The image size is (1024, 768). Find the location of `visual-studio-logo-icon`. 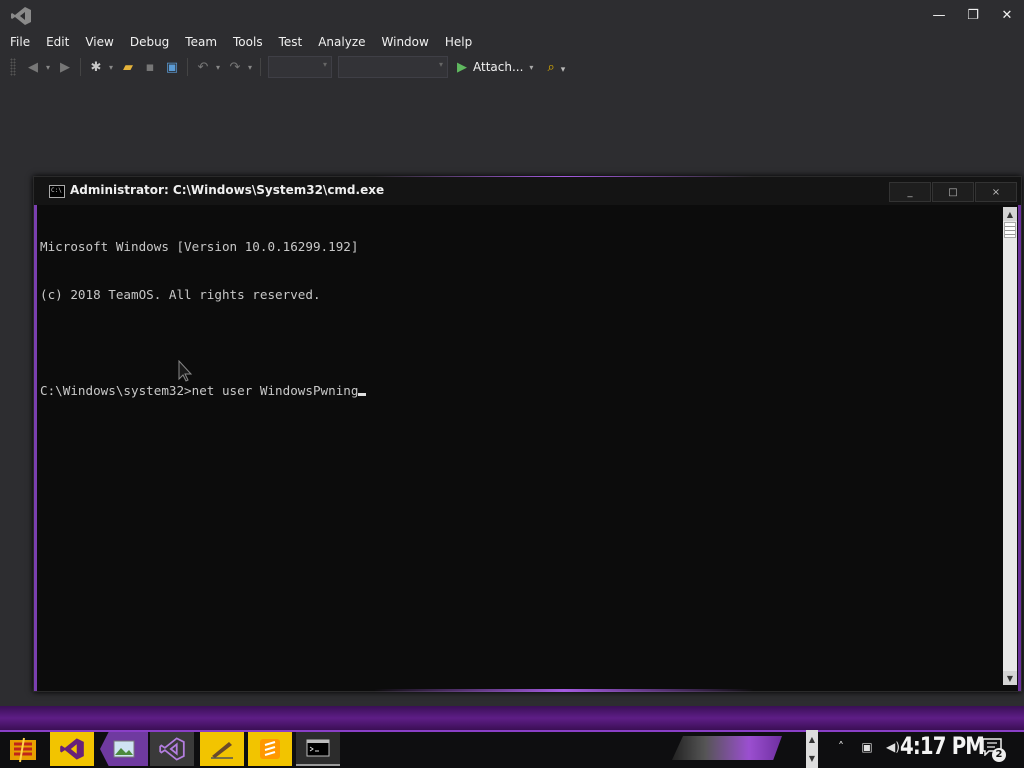

visual-studio-logo-icon is located at coordinates (21, 16).